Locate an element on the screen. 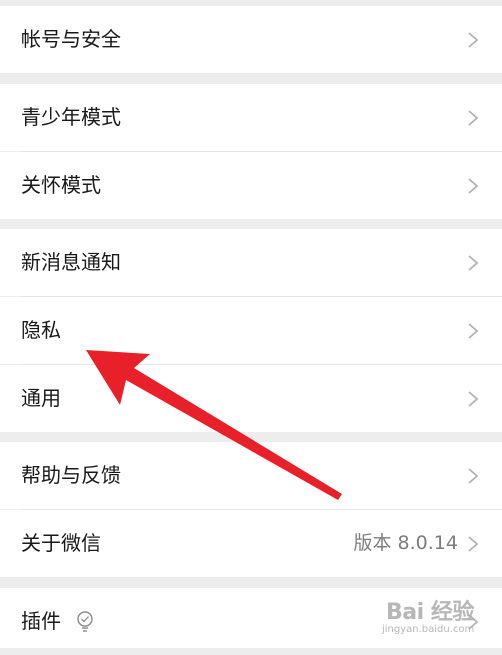 Image resolution: width=502 pixels, height=655 pixels. settings-item-label: 隐私 is located at coordinates (41, 330).